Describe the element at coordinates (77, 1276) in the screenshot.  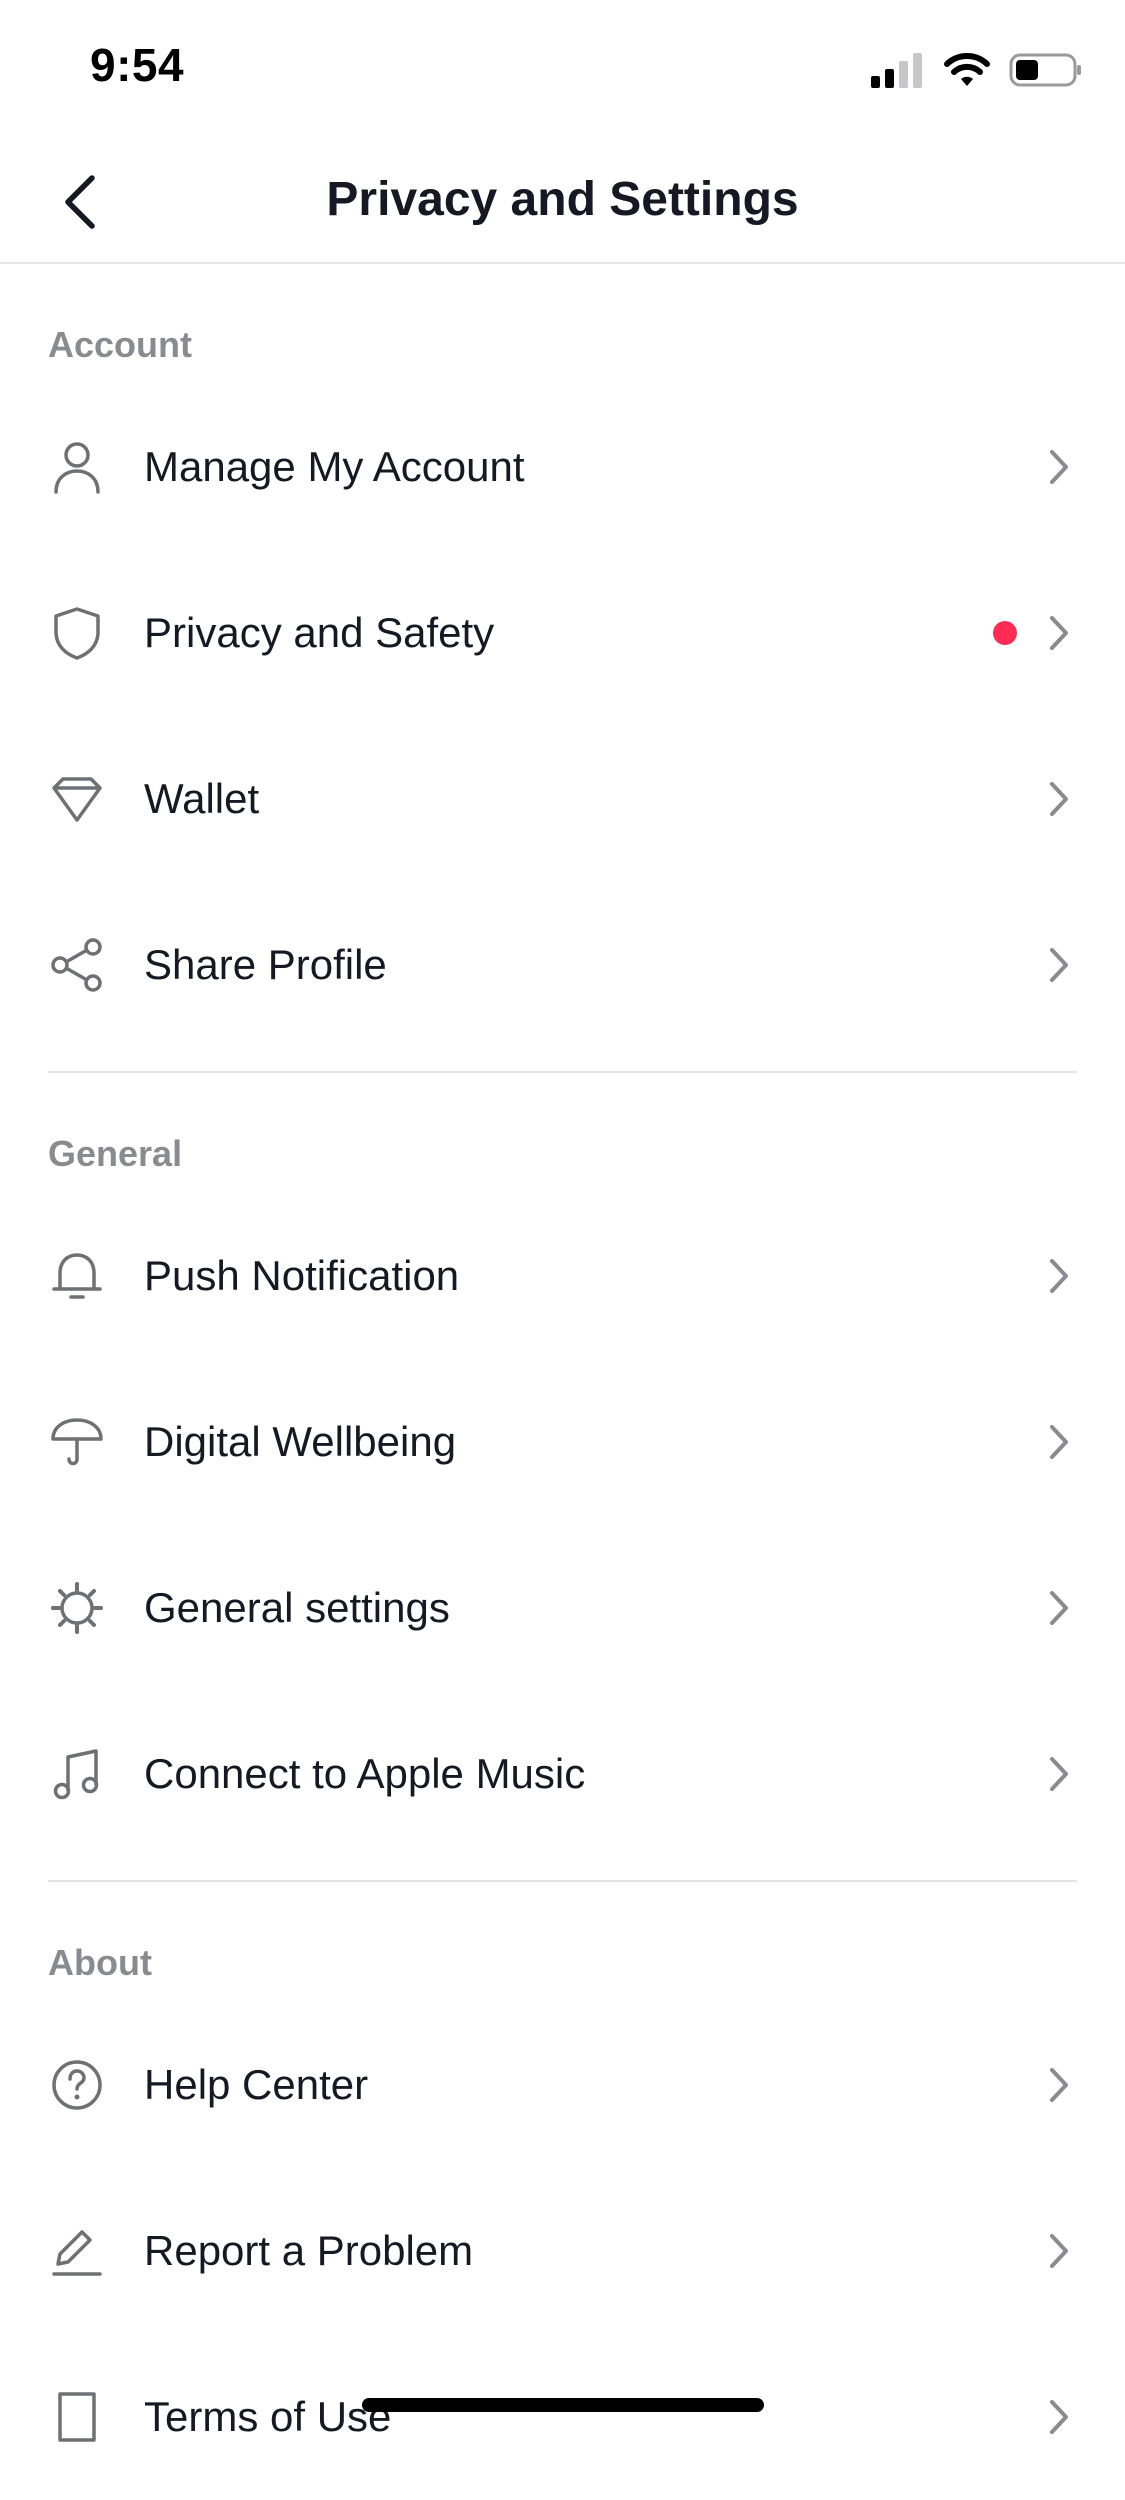
I see `bell-icon` at that location.